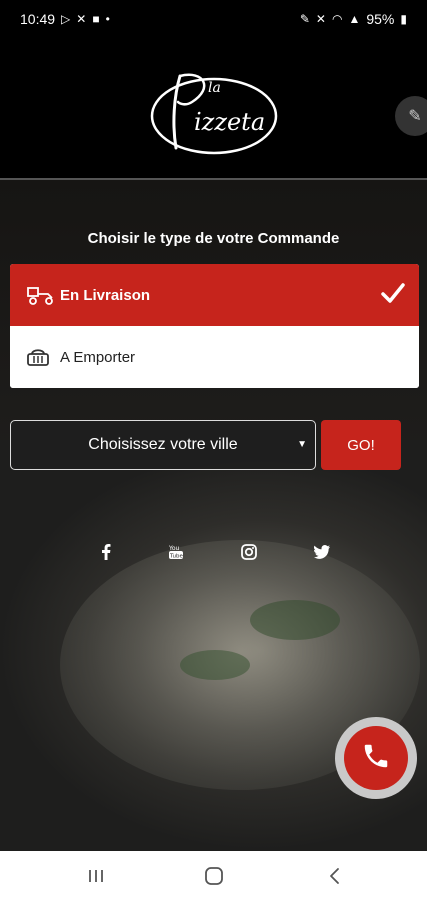 Image resolution: width=427 pixels, height=900 pixels. Describe the element at coordinates (66, 19) in the screenshot. I see `notification-icon: ▷` at that location.